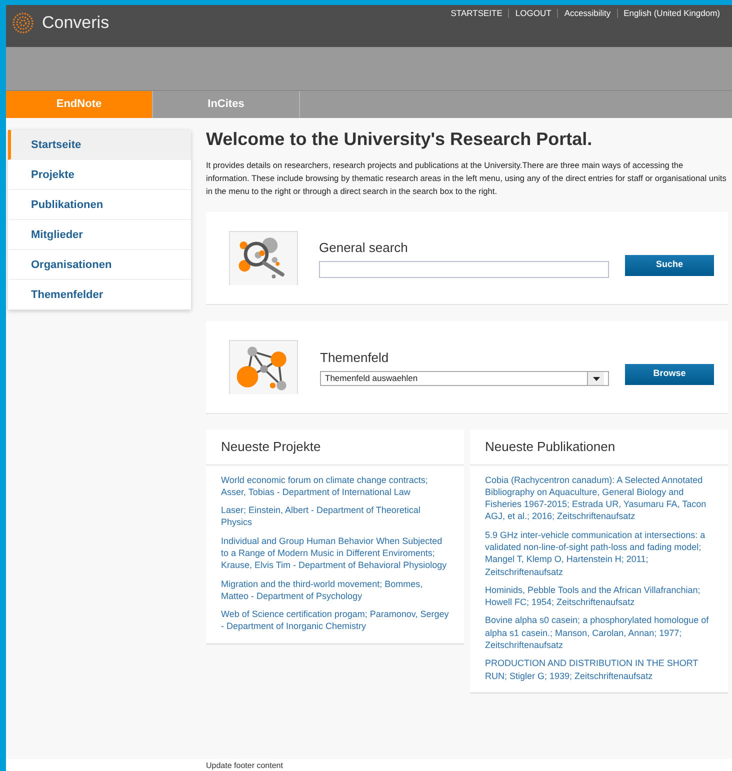  Describe the element at coordinates (99, 145) in the screenshot. I see `sidebar-item: Startseite` at that location.